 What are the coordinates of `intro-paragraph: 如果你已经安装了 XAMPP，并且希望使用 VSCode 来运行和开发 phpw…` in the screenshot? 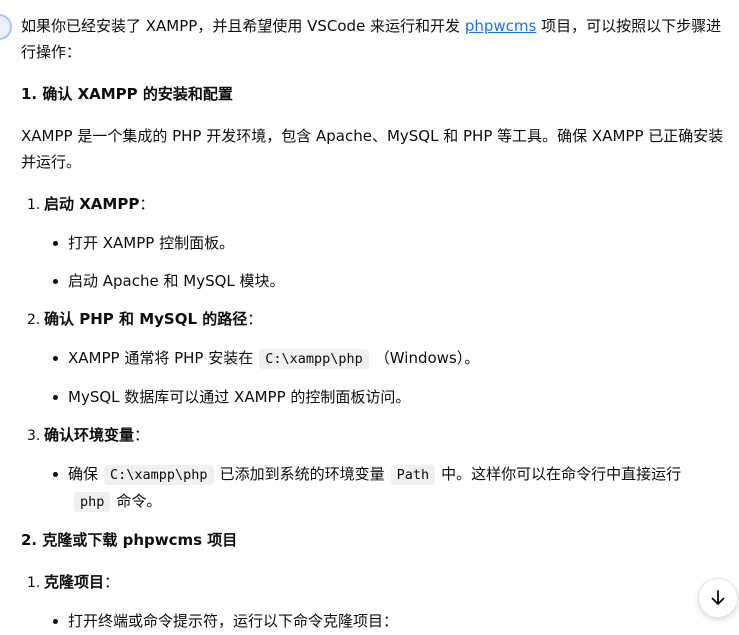 It's located at (373, 39).